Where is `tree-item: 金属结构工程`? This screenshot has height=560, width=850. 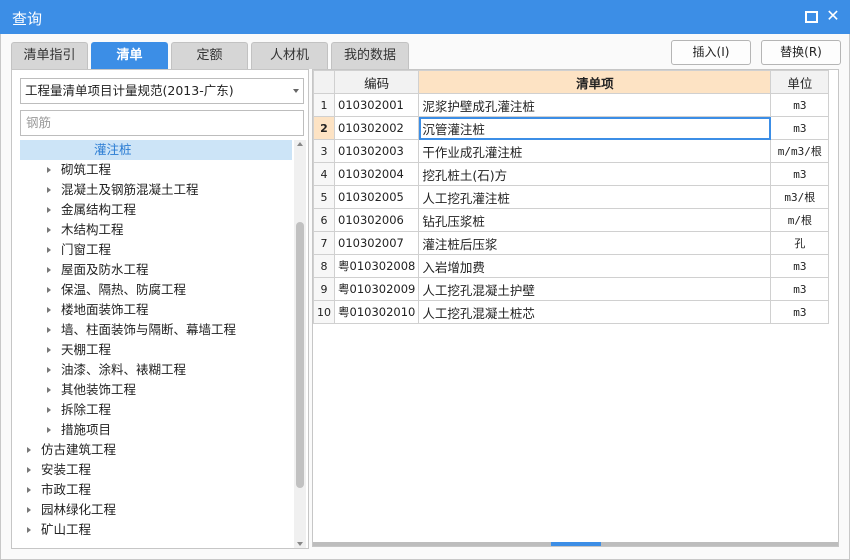
tree-item: 金属结构工程 is located at coordinates (156, 210).